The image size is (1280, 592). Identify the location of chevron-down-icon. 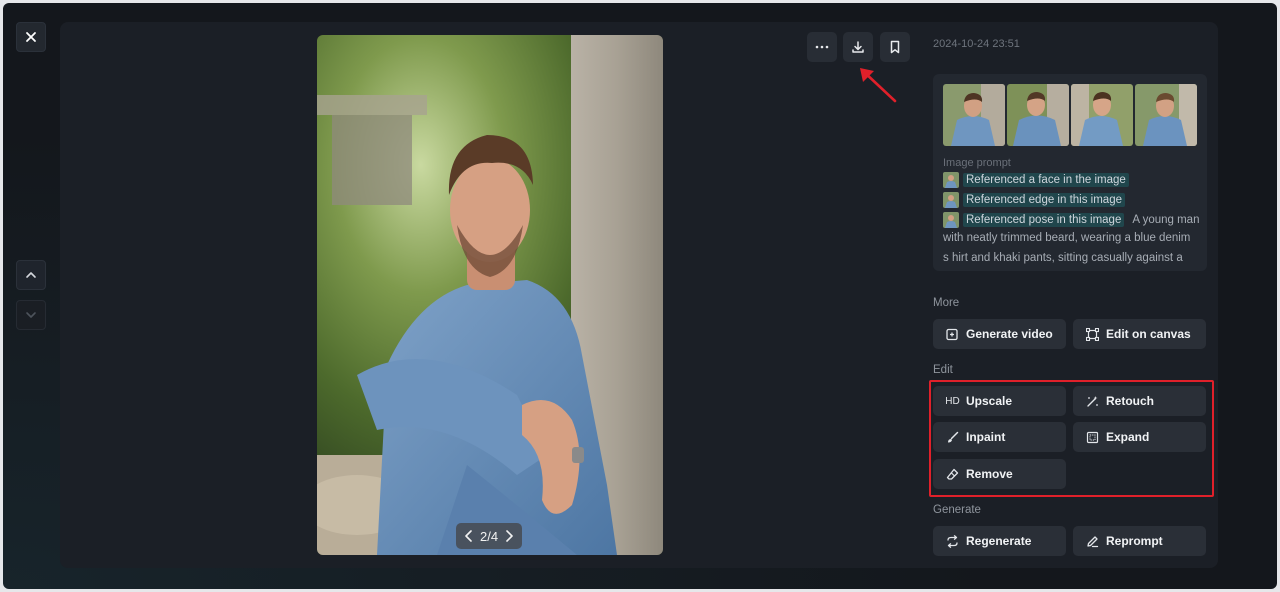
(31, 315).